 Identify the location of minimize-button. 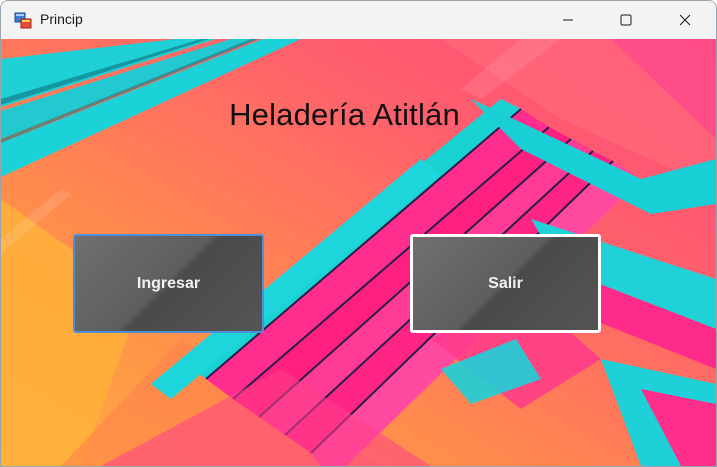
(568, 20).